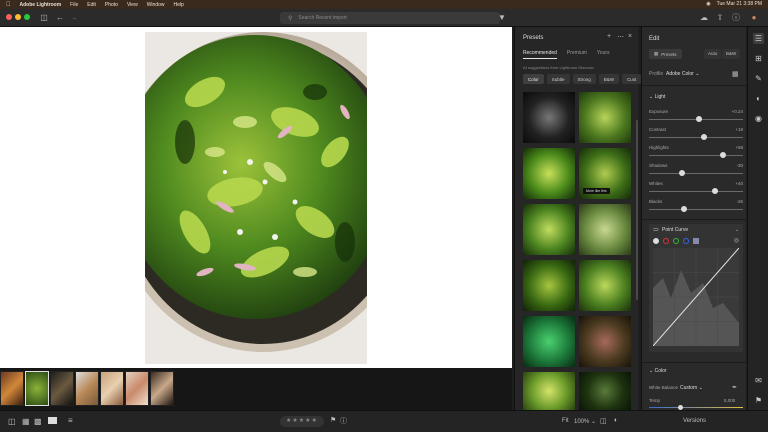 The width and height of the screenshot is (768, 432). Describe the element at coordinates (60, 18) in the screenshot. I see `back-arrow-icon: ←` at that location.